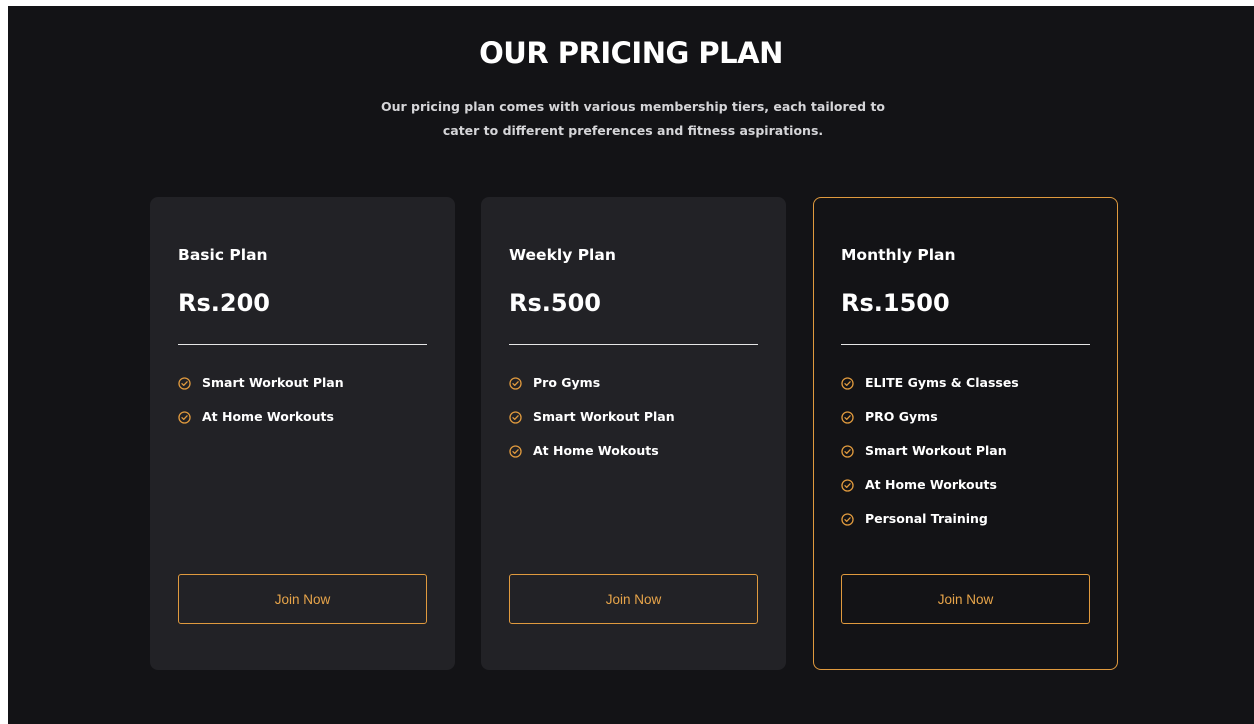  Describe the element at coordinates (930, 528) in the screenshot. I see `feature-item: Personal Training` at that location.